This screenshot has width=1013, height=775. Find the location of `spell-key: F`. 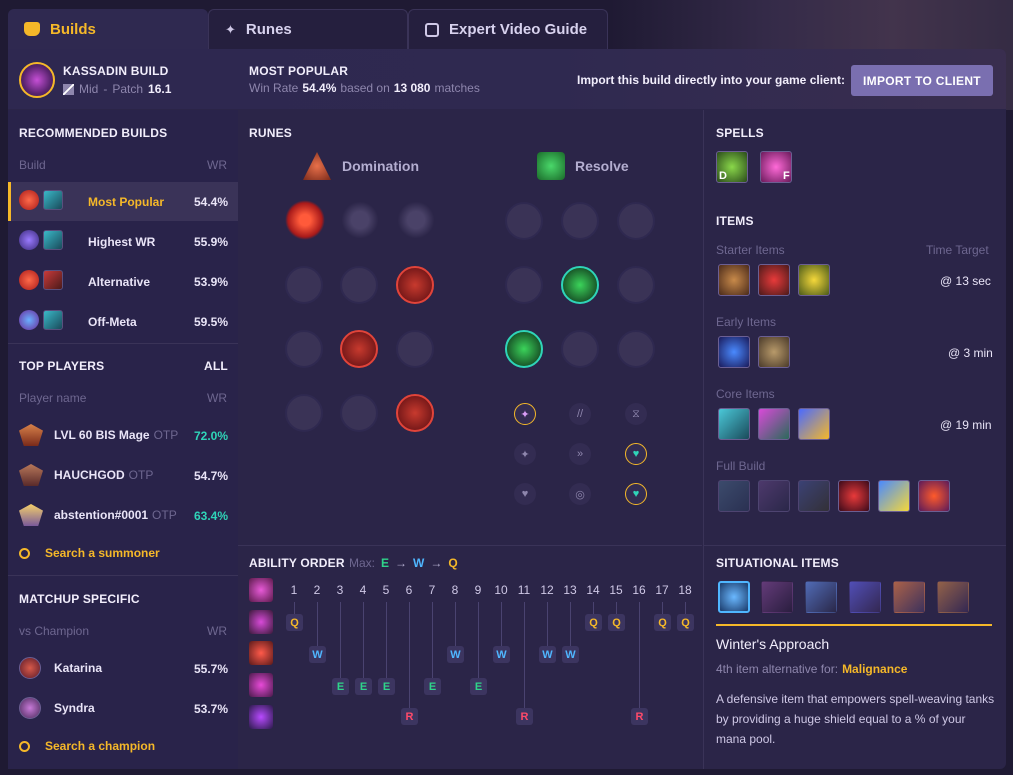

spell-key: F is located at coordinates (786, 176).